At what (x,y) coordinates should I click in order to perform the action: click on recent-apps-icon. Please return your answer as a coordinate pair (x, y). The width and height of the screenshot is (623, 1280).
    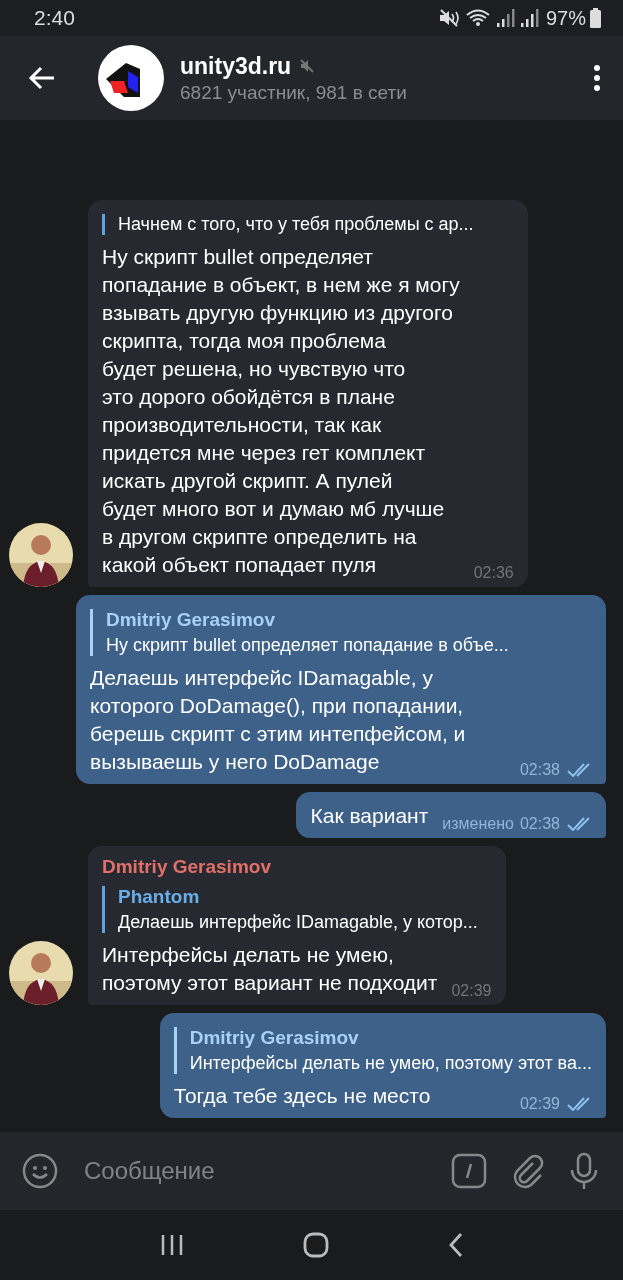
    Looking at the image, I should click on (171, 1245).